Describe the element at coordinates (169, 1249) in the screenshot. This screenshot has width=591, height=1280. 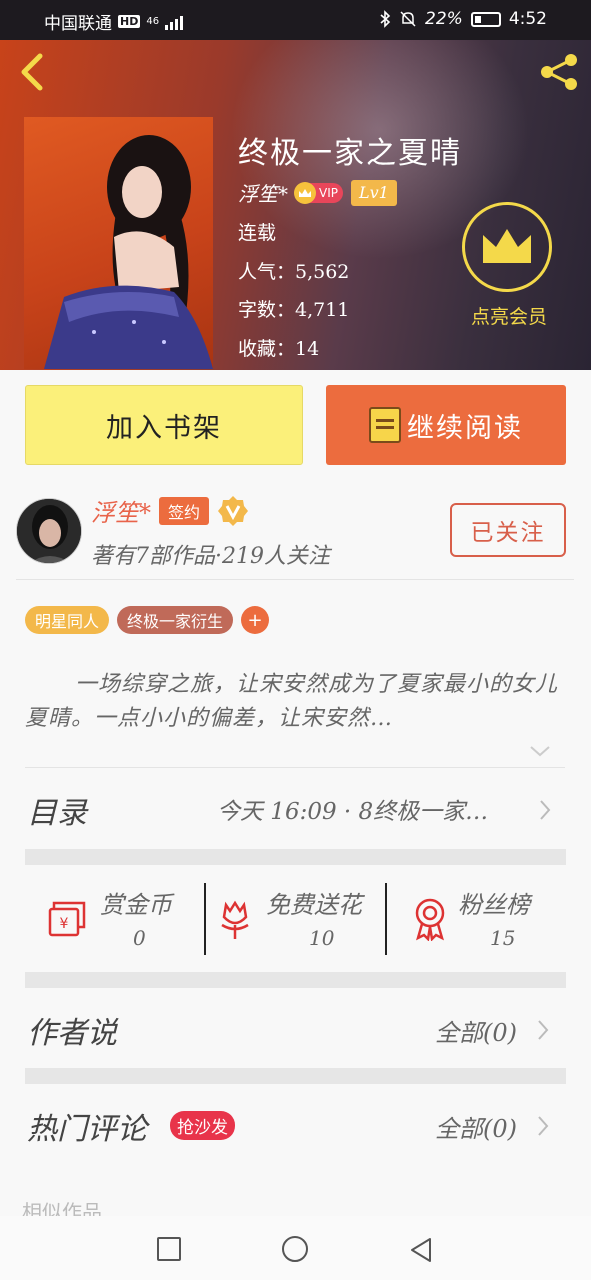
I see `recent-apps-button` at that location.